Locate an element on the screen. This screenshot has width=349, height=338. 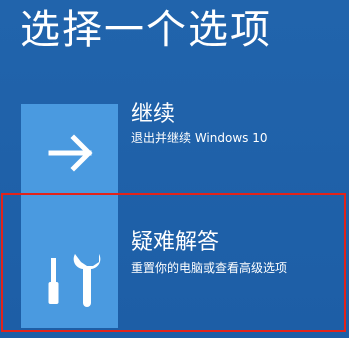
page-title: 选择一个选项 is located at coordinates (146, 30).